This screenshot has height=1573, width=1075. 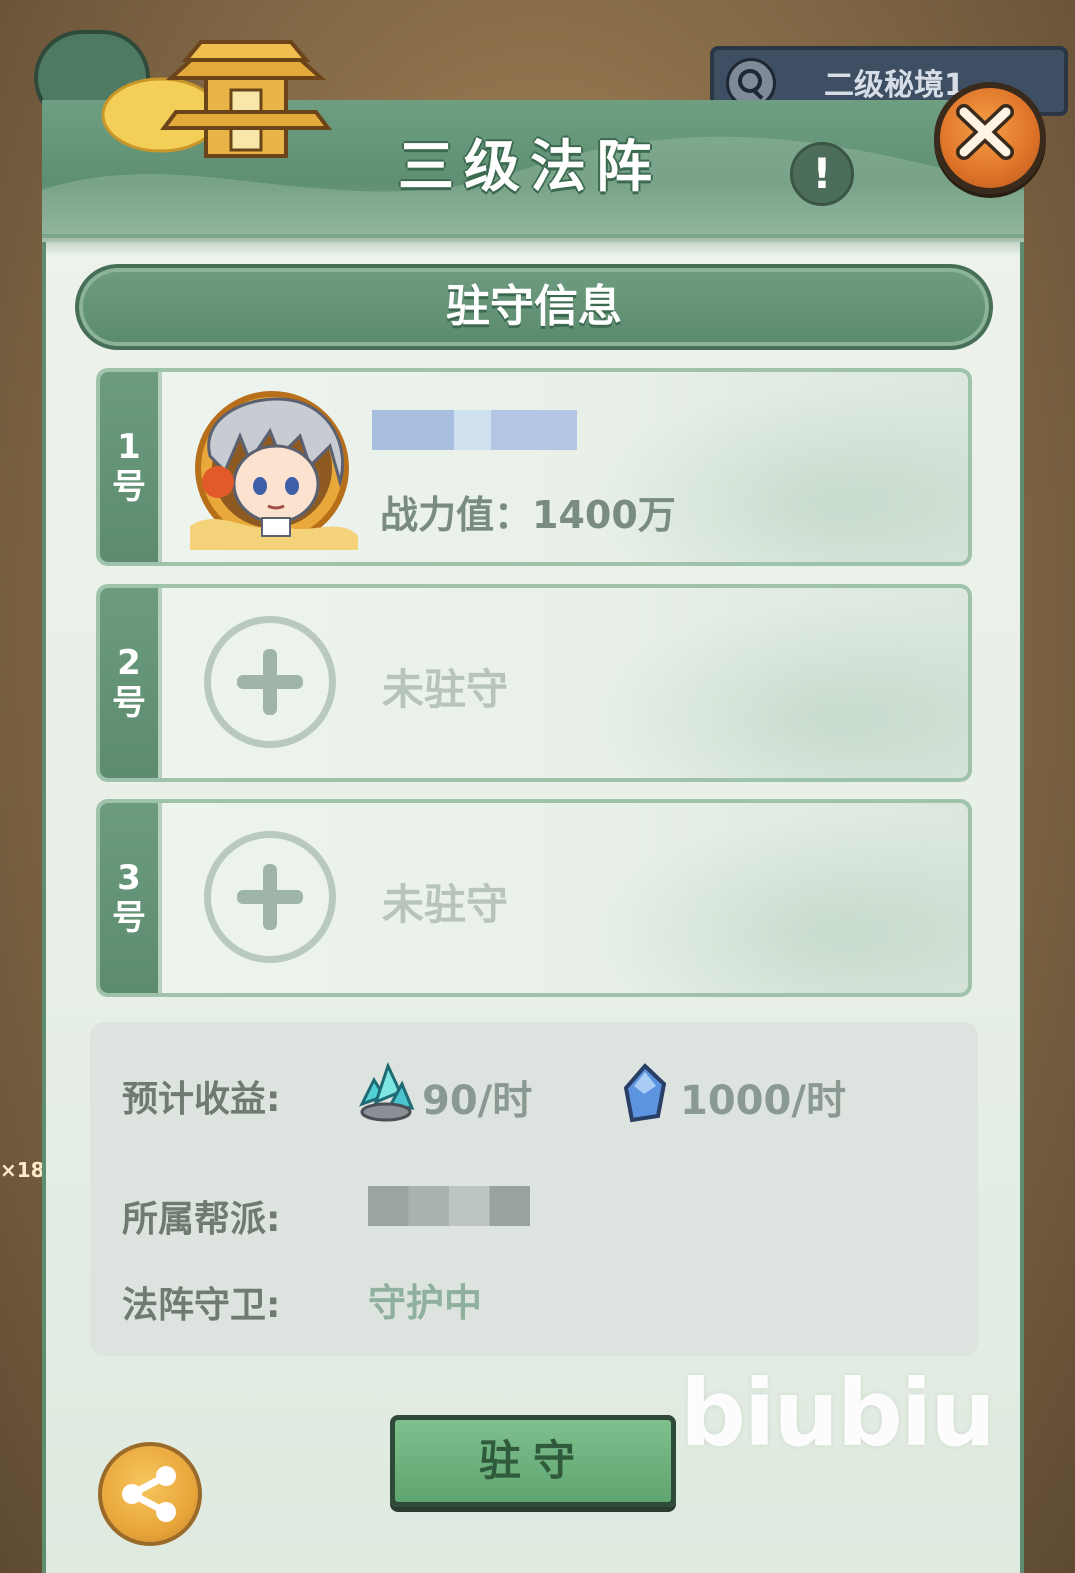 What do you see at coordinates (216, 99) in the screenshot?
I see `pavilion-icon` at bounding box center [216, 99].